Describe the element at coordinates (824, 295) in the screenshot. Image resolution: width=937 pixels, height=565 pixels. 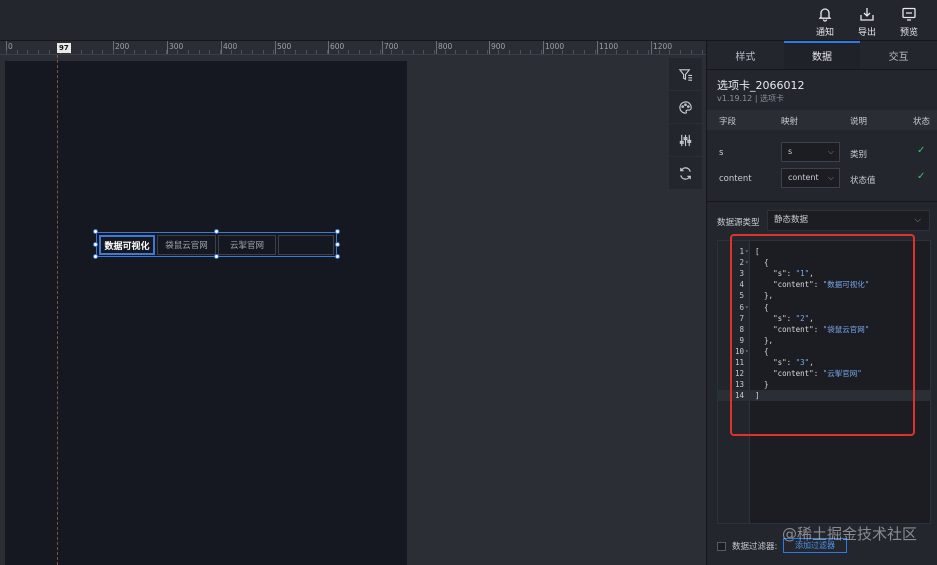
I see `code-line: 5 },` at that location.